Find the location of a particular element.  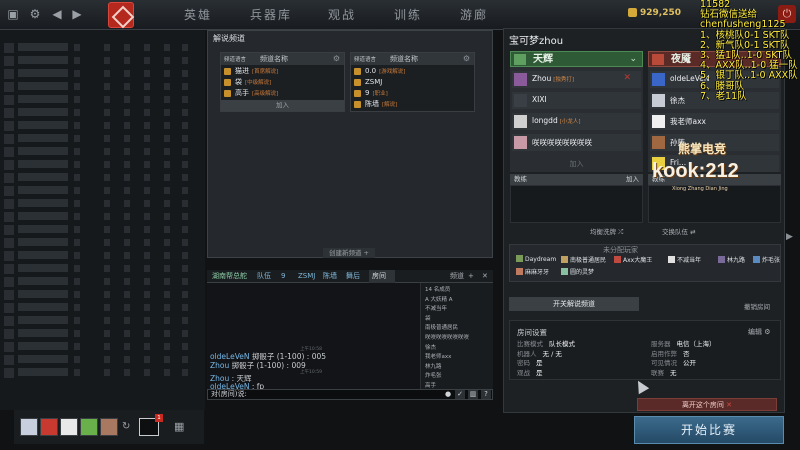

kick-icon: ✕ is located at coordinates (627, 78).